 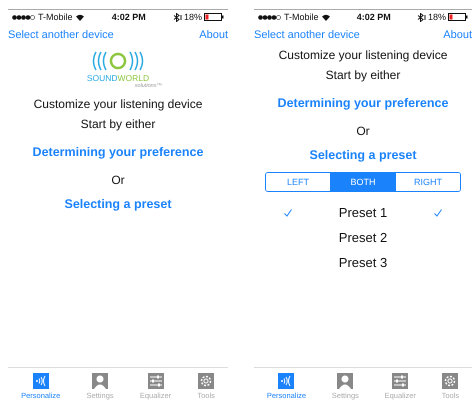 What do you see at coordinates (427, 182) in the screenshot?
I see `ear-segment: RIGHT` at bounding box center [427, 182].